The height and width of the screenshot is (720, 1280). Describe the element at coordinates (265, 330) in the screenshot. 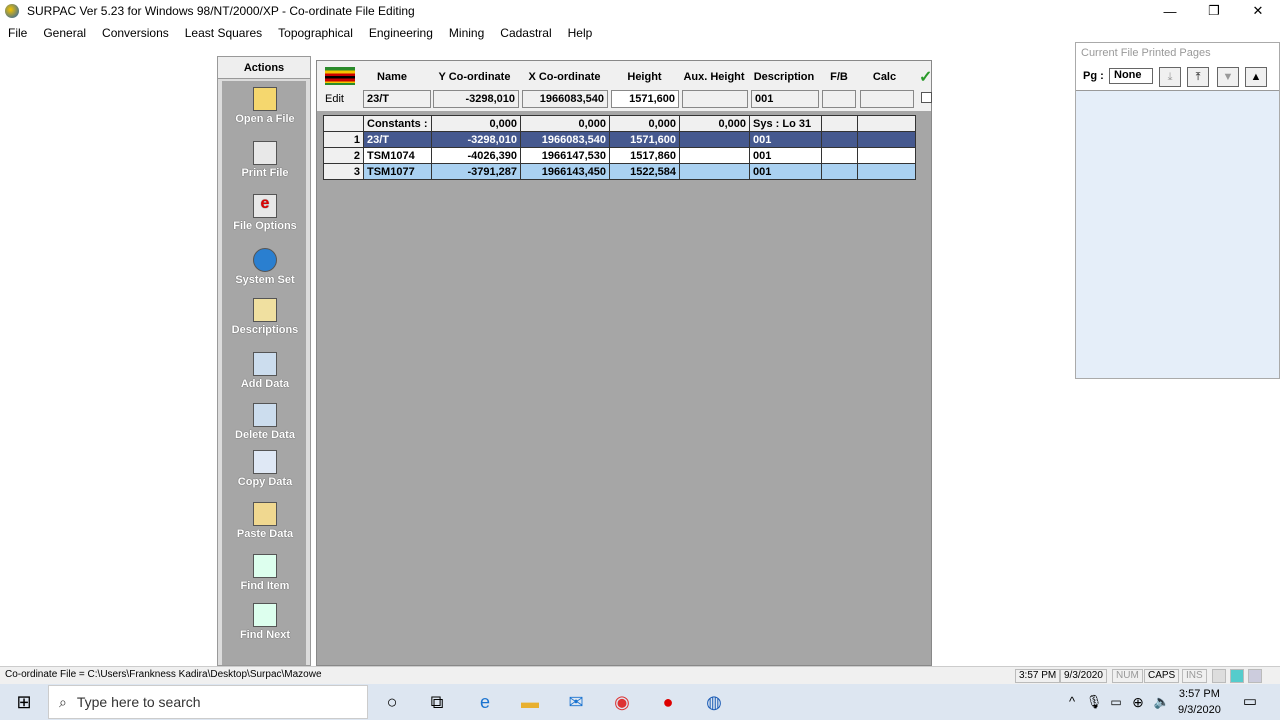

I see `label: Descriptions` at that location.